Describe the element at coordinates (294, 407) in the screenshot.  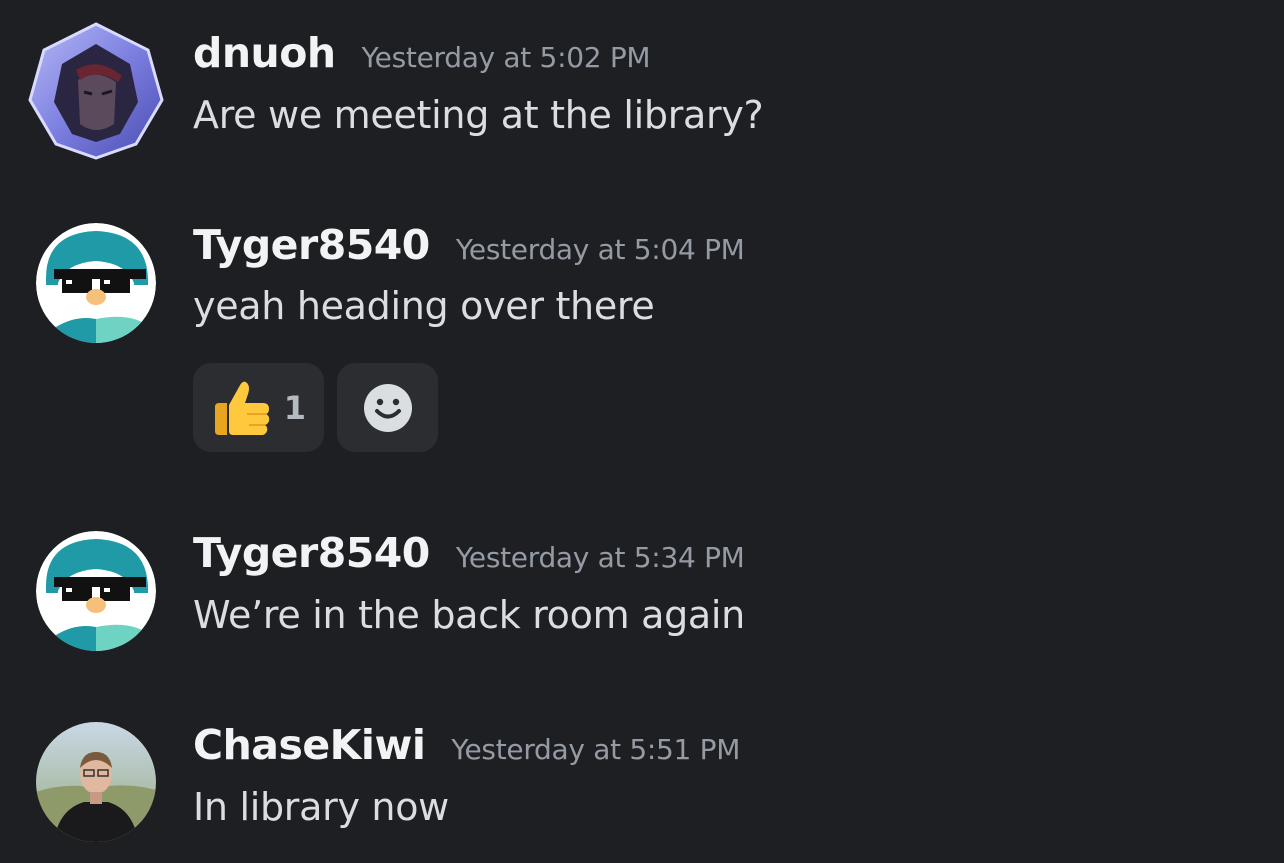
I see `reaction-count: 1` at that location.